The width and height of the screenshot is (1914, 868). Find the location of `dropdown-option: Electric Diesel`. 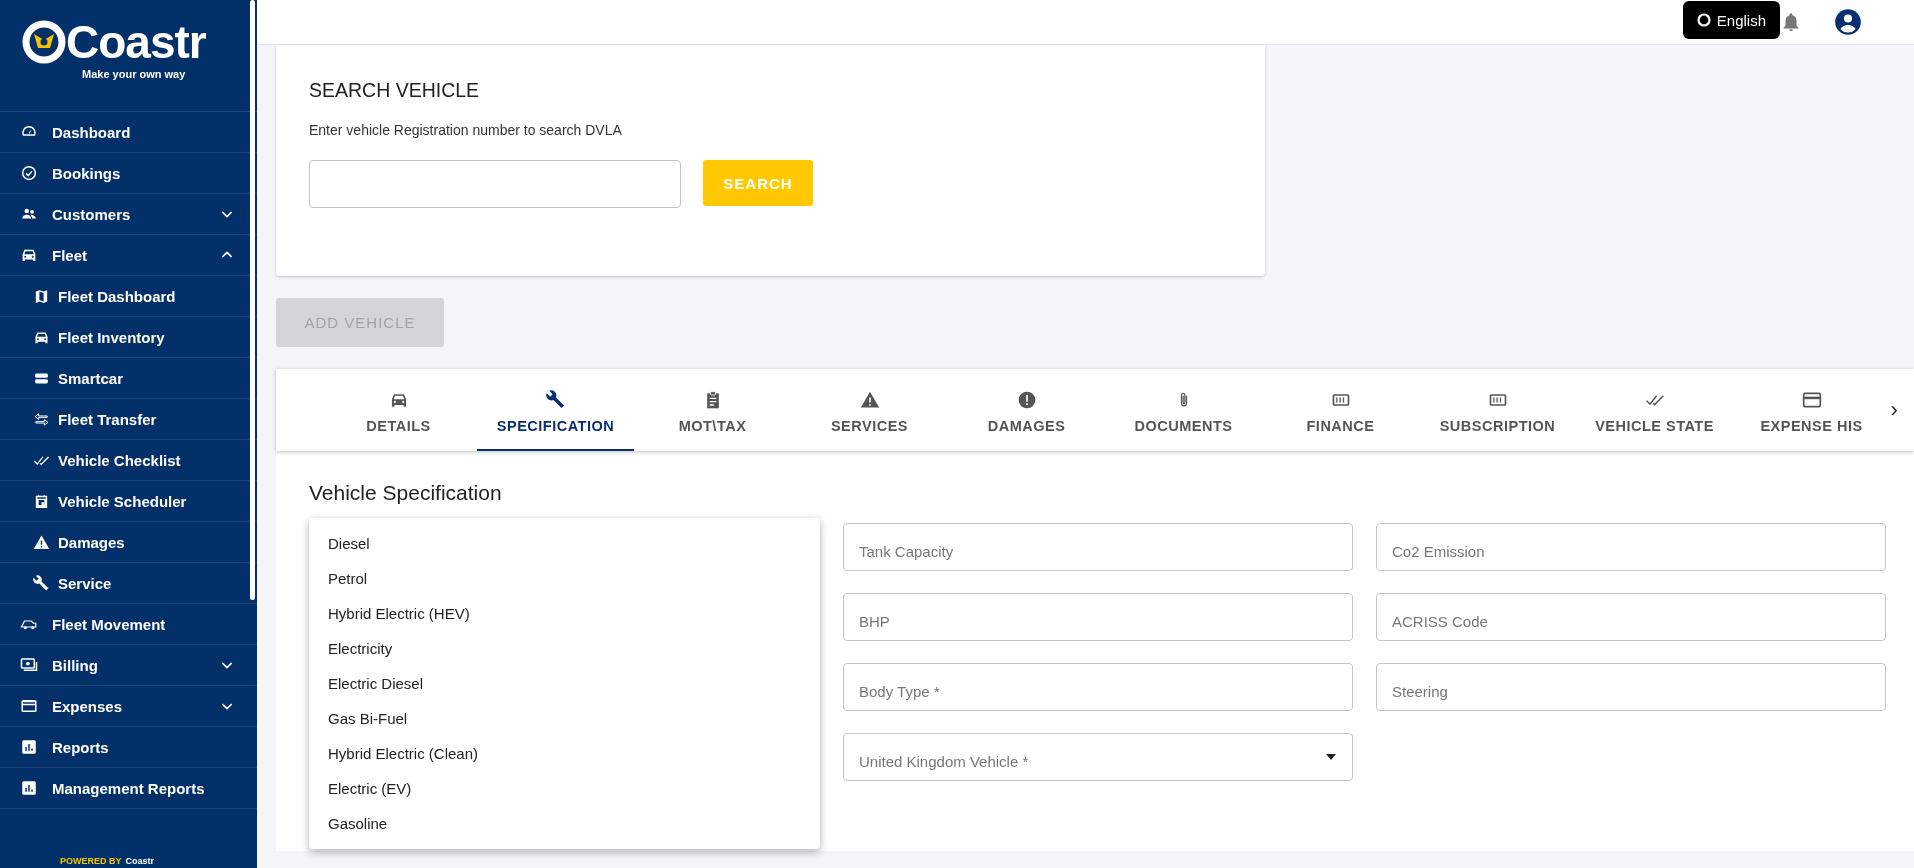

dropdown-option: Electric Diesel is located at coordinates (564, 683).